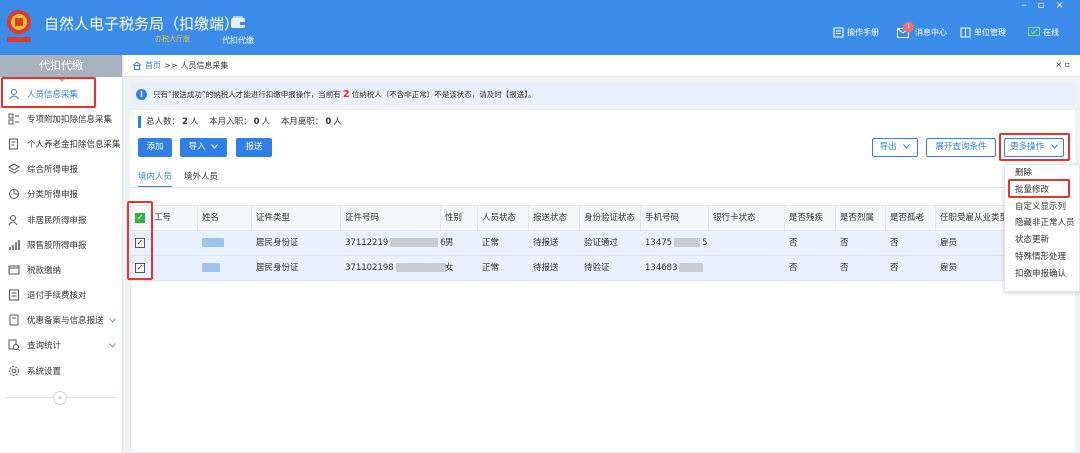  What do you see at coordinates (238, 30) in the screenshot?
I see `module-tab-withholding: 代扣代缴` at bounding box center [238, 30].